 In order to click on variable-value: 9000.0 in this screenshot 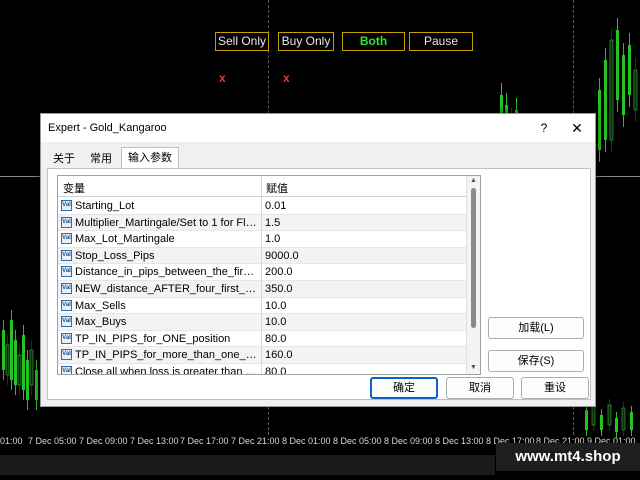, I will do `click(282, 256)`.